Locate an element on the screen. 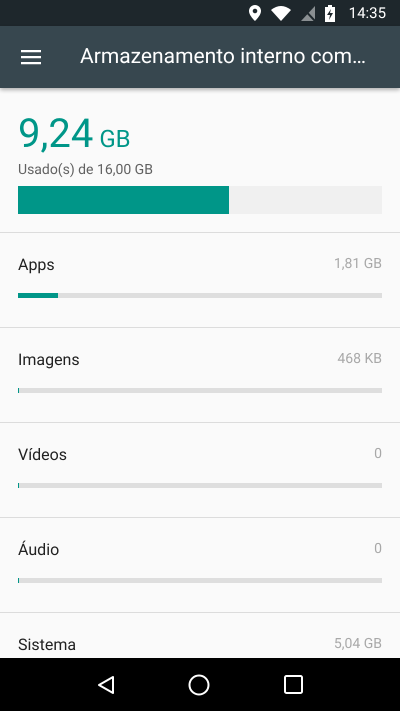 This screenshot has width=400, height=711. category-name: Imagens is located at coordinates (49, 359).